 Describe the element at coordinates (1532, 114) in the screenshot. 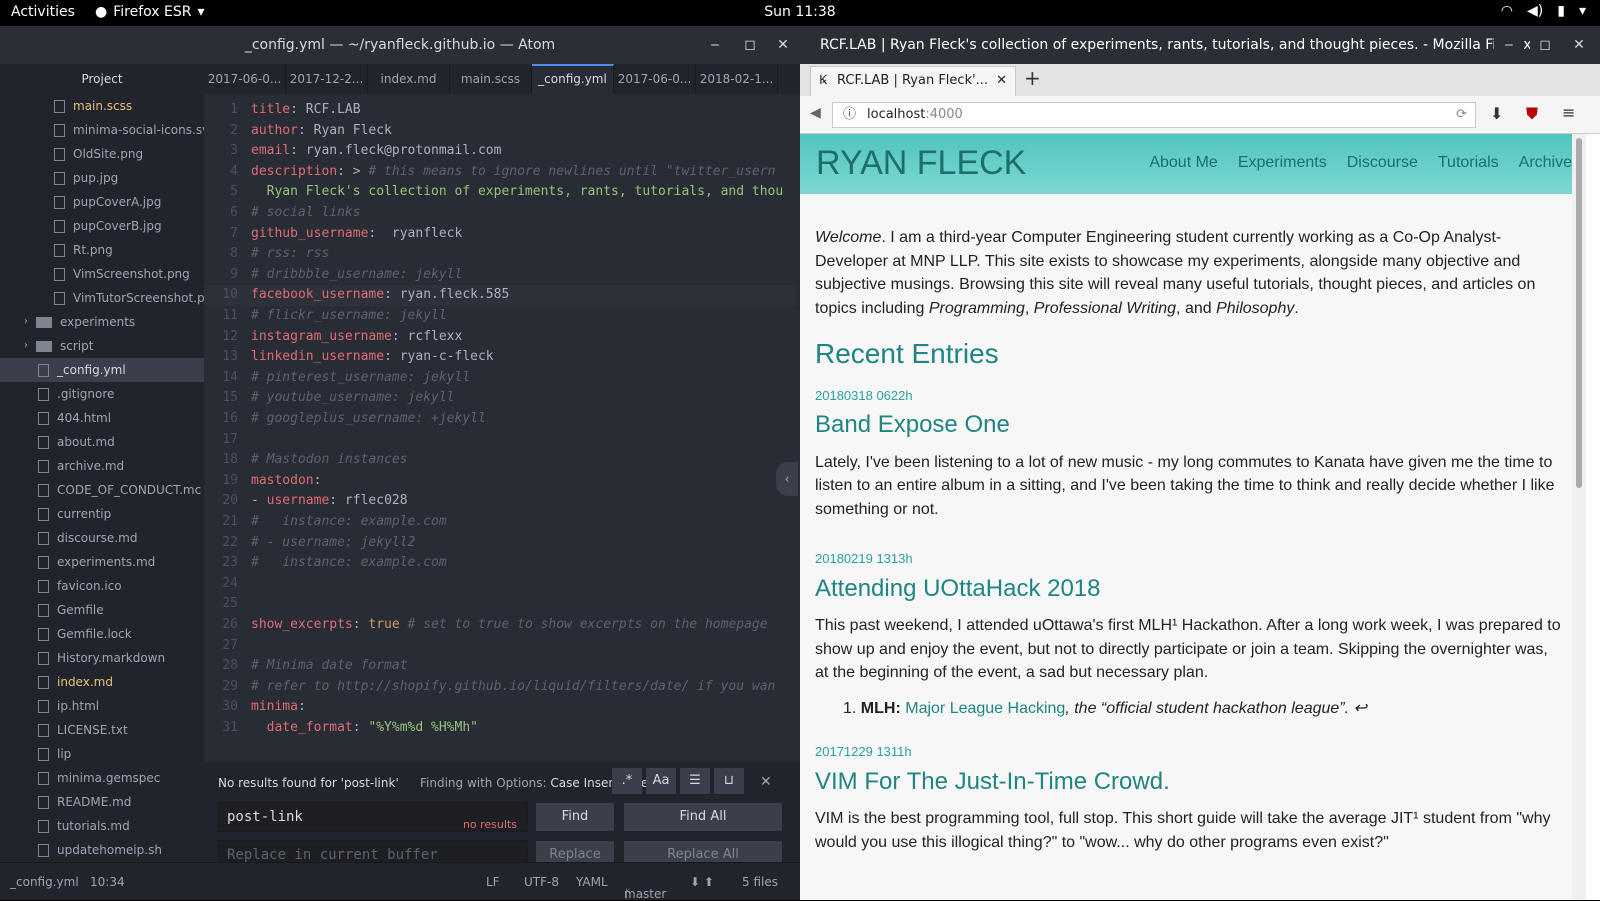

I see `ublock-icon: ⛊` at that location.